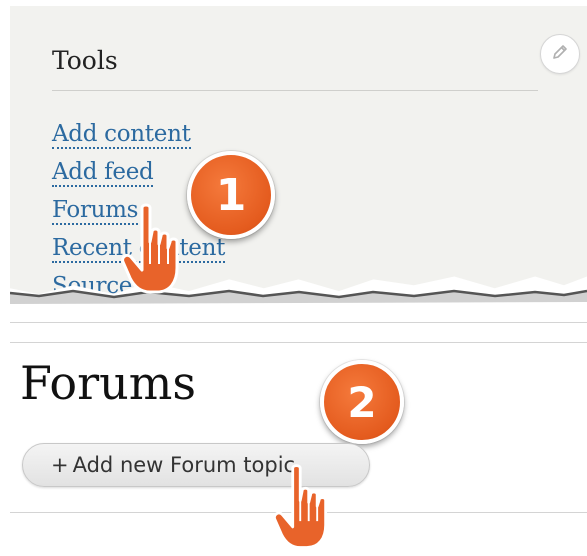 This screenshot has width=587, height=556. I want to click on tools-menu-item: Add content, so click(138, 140).